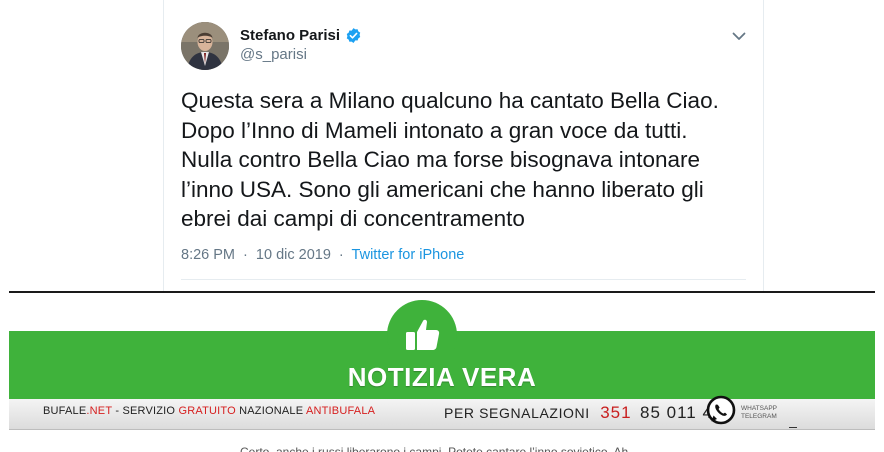  What do you see at coordinates (340, 411) in the screenshot?
I see `tagline-highlight: ANTIBUFALA` at bounding box center [340, 411].